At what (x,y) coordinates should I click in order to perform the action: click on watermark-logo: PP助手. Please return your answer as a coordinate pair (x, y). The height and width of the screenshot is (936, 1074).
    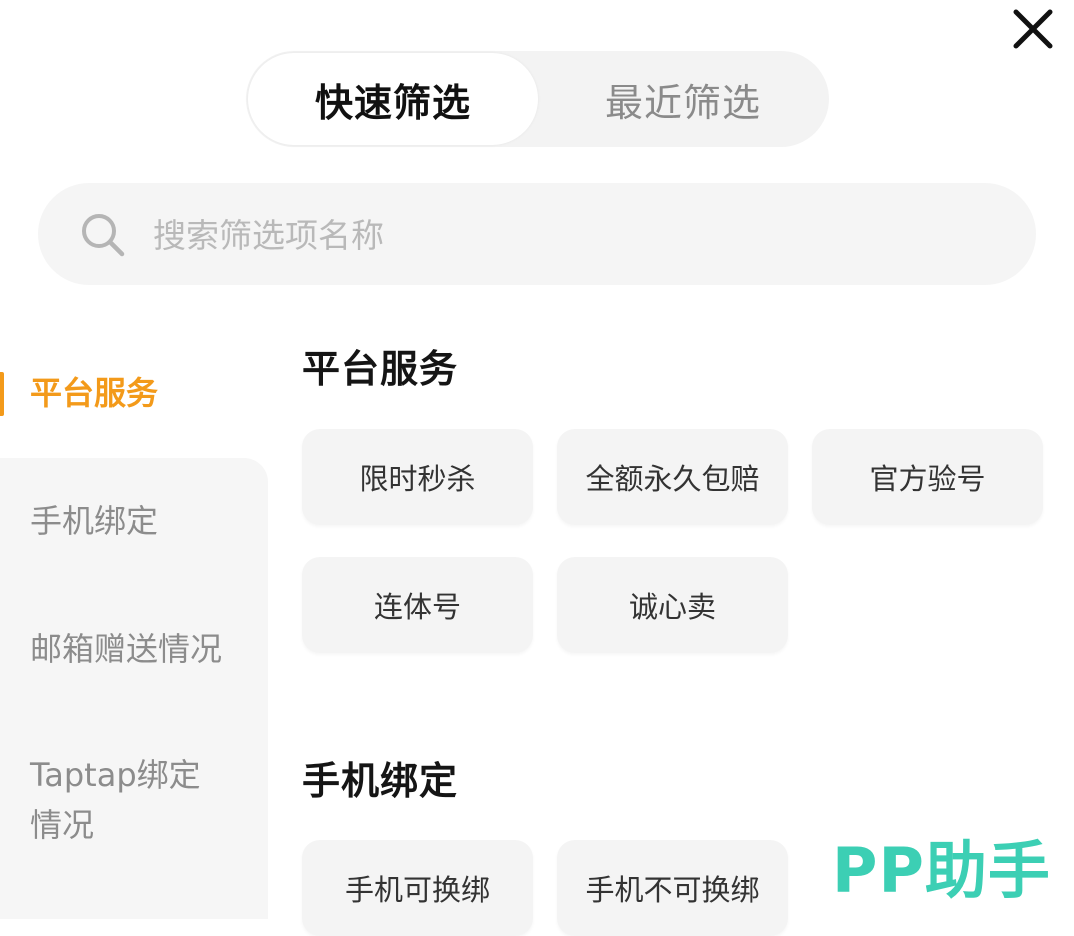
    Looking at the image, I should click on (941, 870).